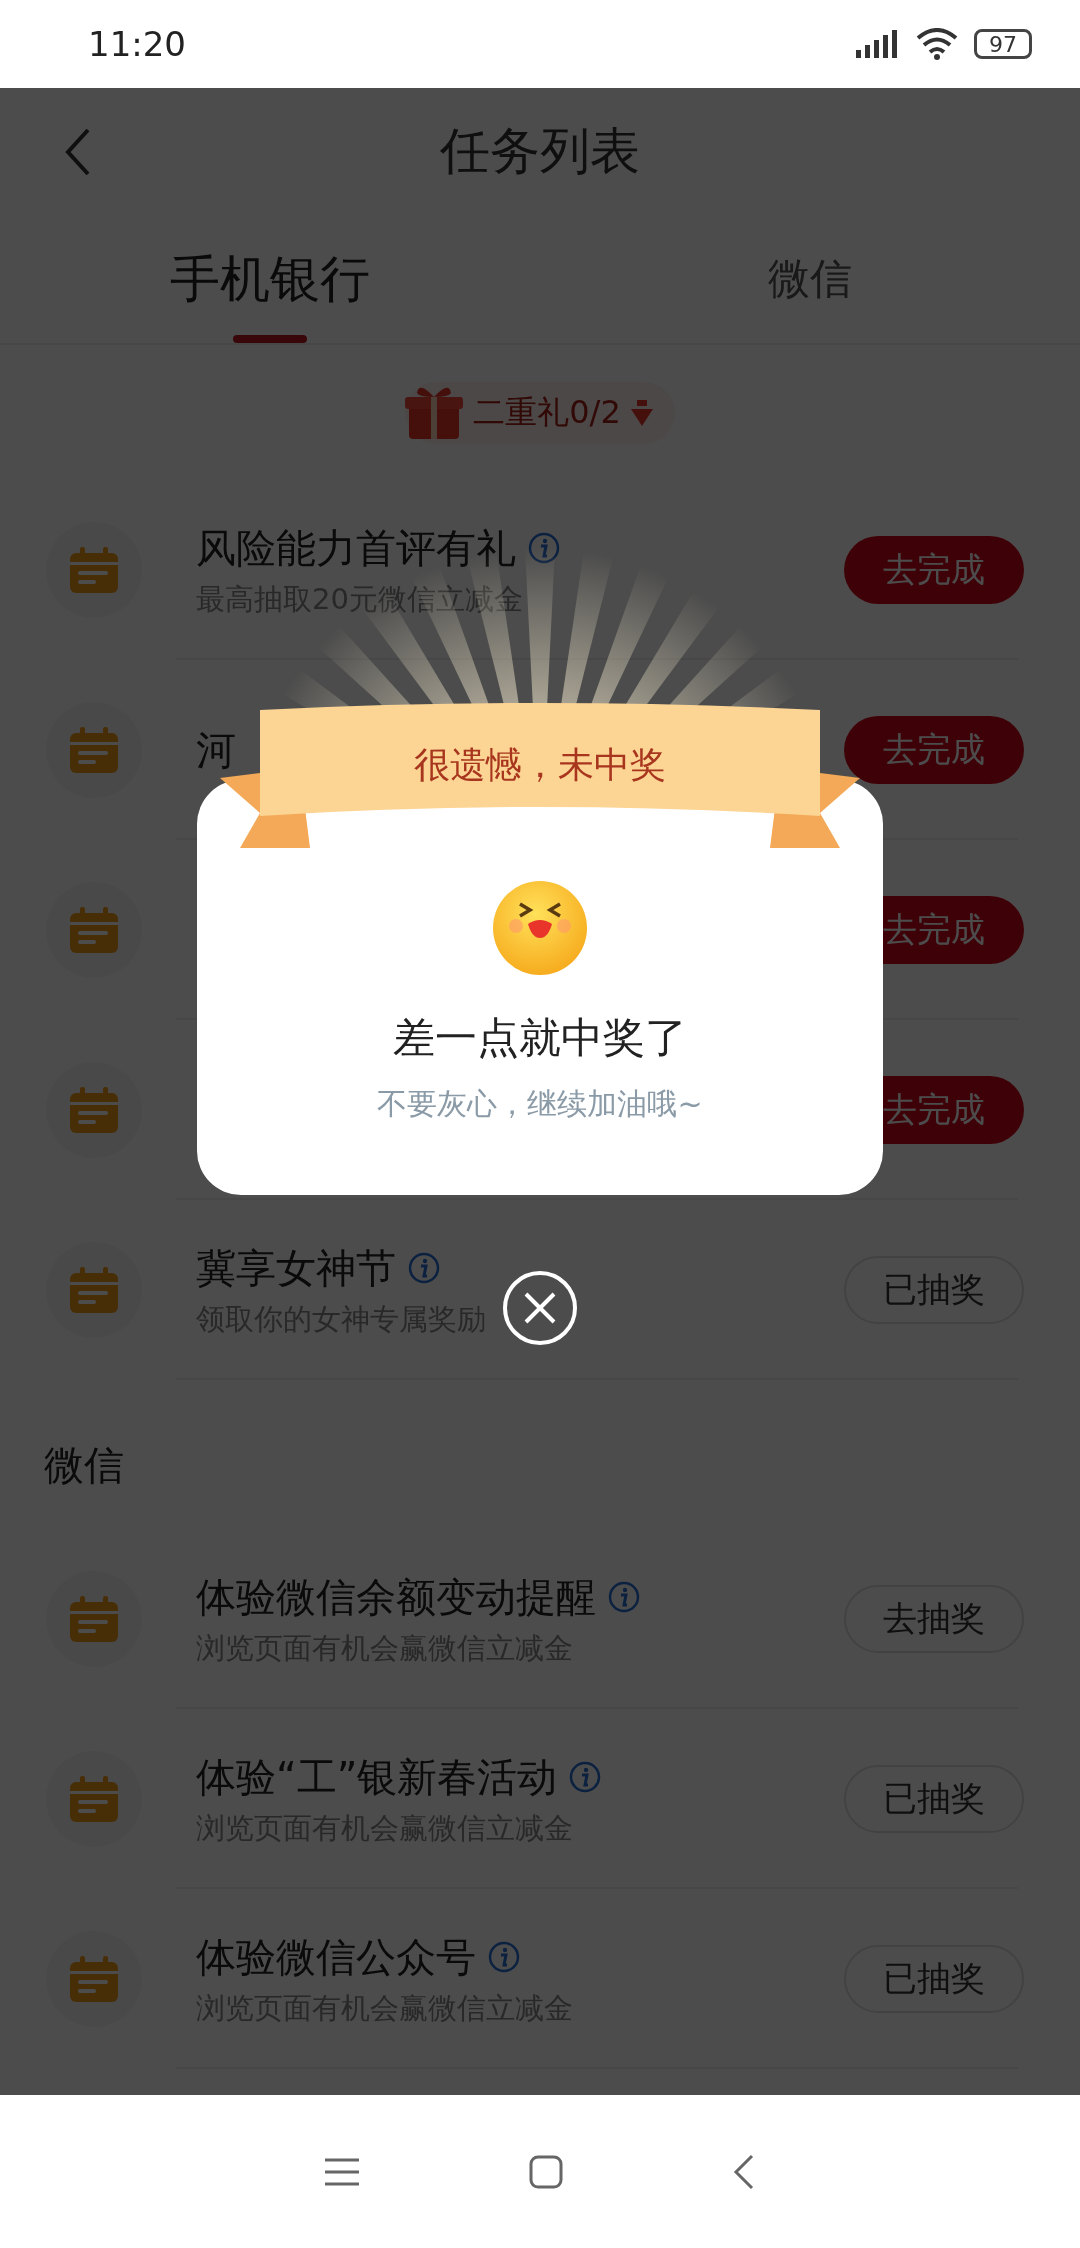 This screenshot has height=2248, width=1080. I want to click on page-title: 任务列表, so click(540, 151).